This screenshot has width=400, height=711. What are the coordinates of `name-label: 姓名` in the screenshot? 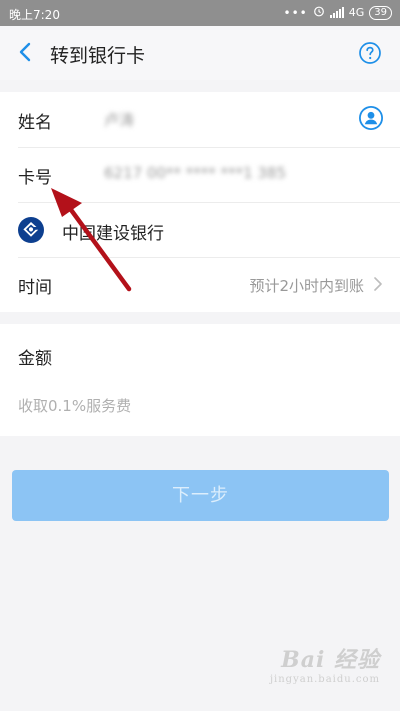 It's located at (35, 123).